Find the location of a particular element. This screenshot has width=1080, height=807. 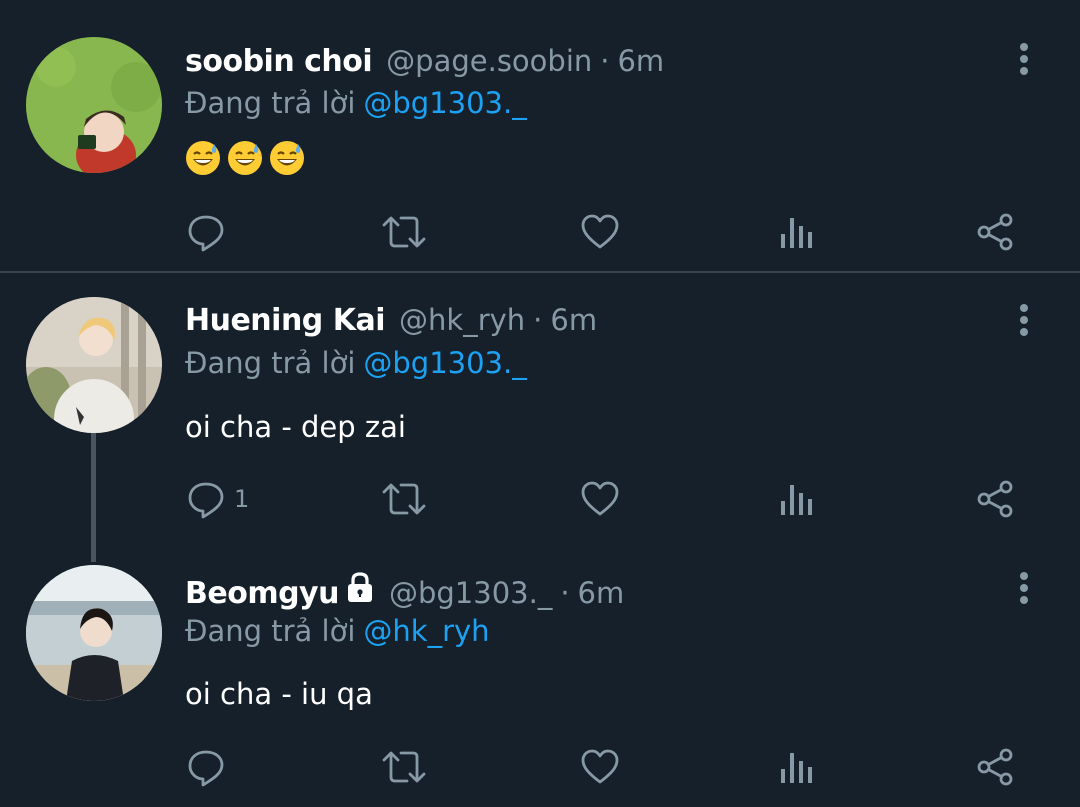

tweet-text: oi cha - dep zai is located at coordinates (295, 427).